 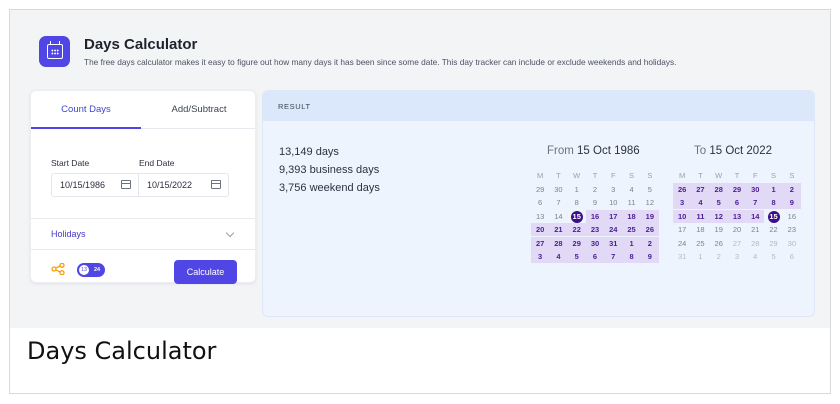 I want to click on calendar-day: 30, so click(x=558, y=189).